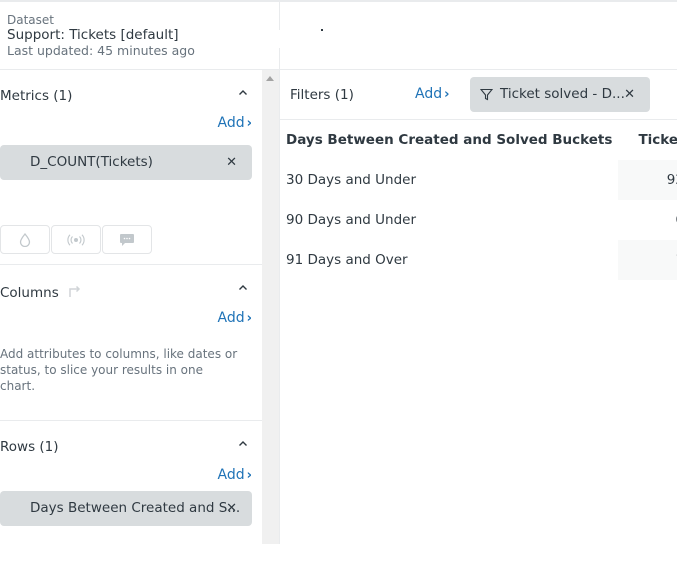 This screenshot has height=564, width=677. I want to click on remove-metric-icon: ✕, so click(231, 162).